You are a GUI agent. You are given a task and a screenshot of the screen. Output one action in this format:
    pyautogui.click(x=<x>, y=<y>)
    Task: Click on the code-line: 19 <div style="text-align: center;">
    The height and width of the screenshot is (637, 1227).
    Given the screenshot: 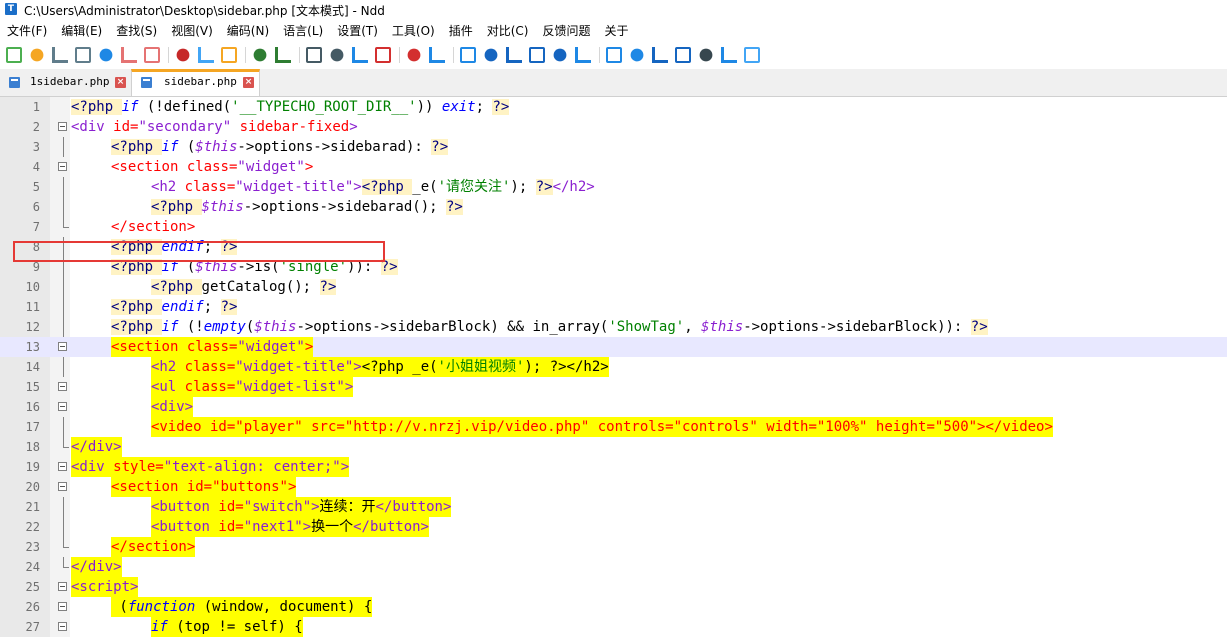 What is the action you would take?
    pyautogui.click(x=613, y=467)
    